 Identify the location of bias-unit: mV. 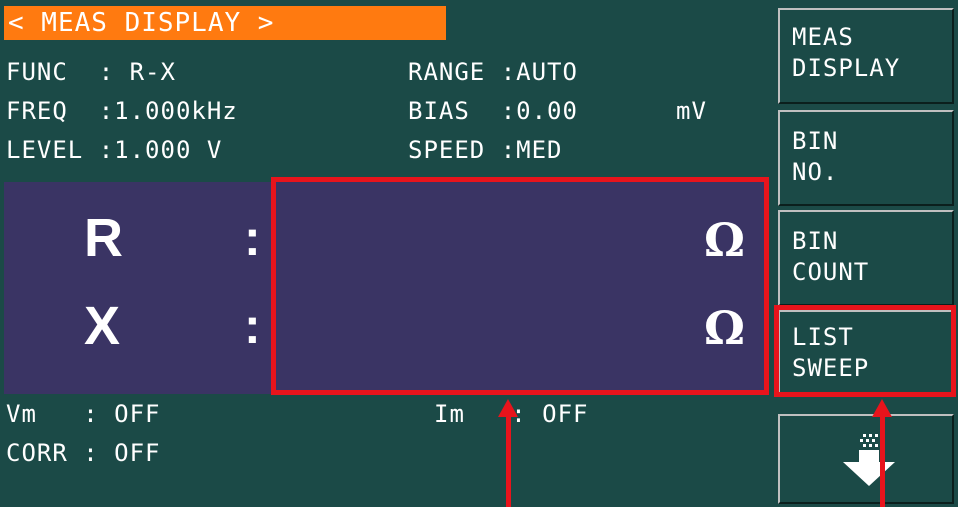
(691, 111).